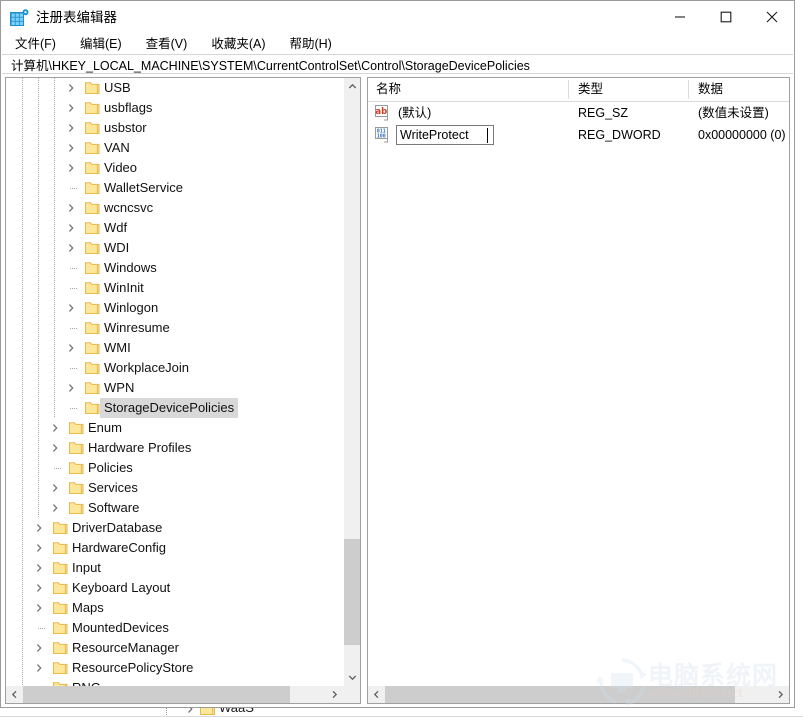 Image resolution: width=803 pixels, height=717 pixels. Describe the element at coordinates (167, 42) in the screenshot. I see `menu-view: 查看(V)` at that location.